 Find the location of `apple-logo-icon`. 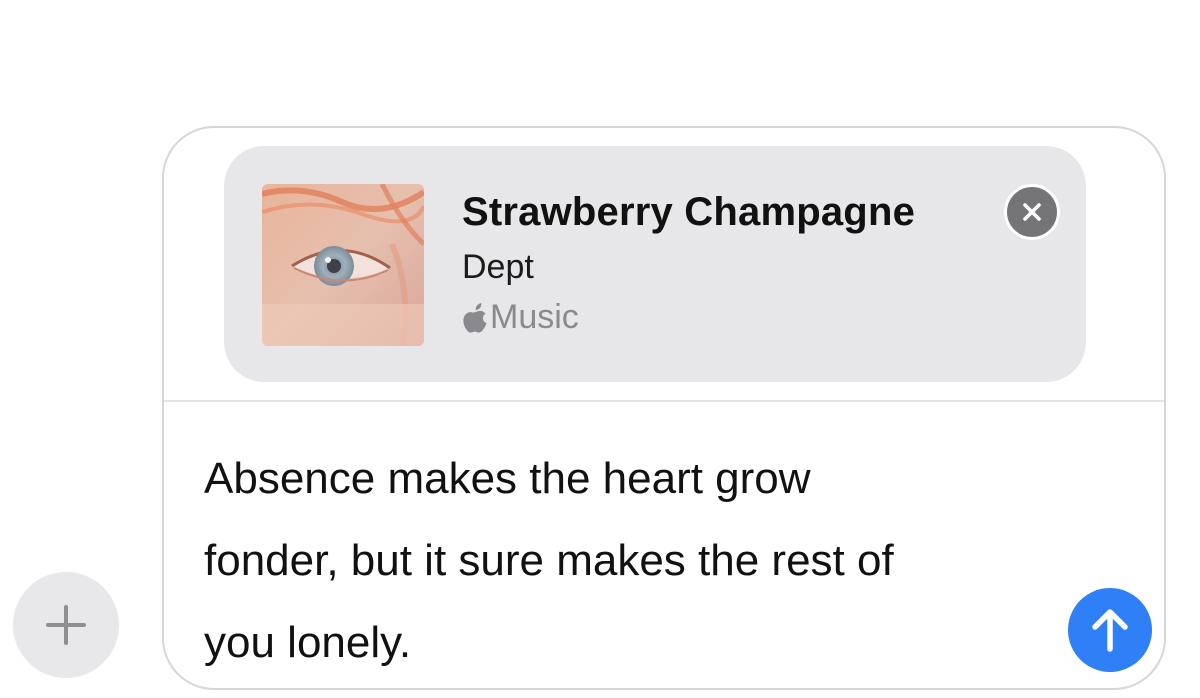

apple-logo-icon is located at coordinates (475, 317).